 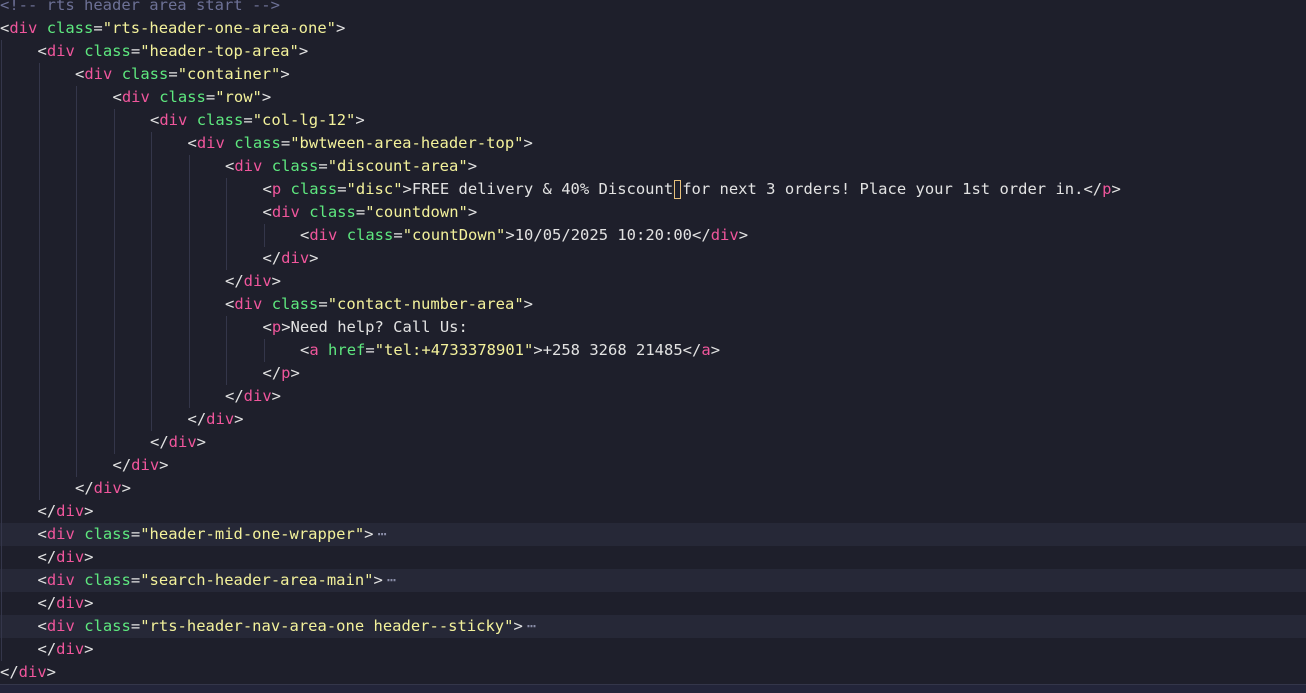 What do you see at coordinates (653, 120) in the screenshot?
I see `code-line: <div class="col-lg-12">` at bounding box center [653, 120].